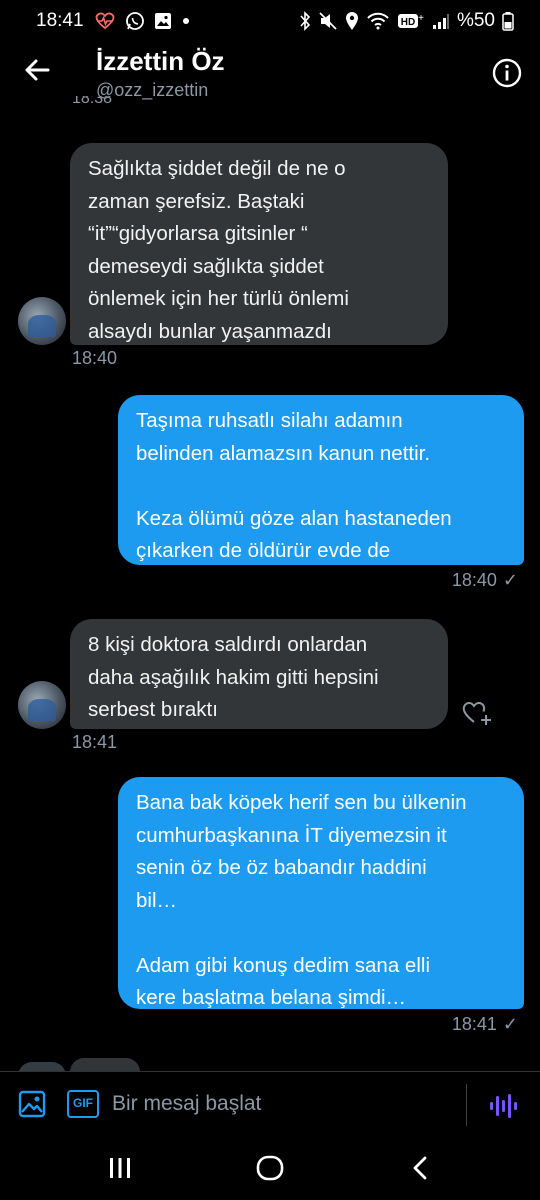 The height and width of the screenshot is (1200, 540). What do you see at coordinates (185, 21) in the screenshot?
I see `dot-icon` at bounding box center [185, 21].